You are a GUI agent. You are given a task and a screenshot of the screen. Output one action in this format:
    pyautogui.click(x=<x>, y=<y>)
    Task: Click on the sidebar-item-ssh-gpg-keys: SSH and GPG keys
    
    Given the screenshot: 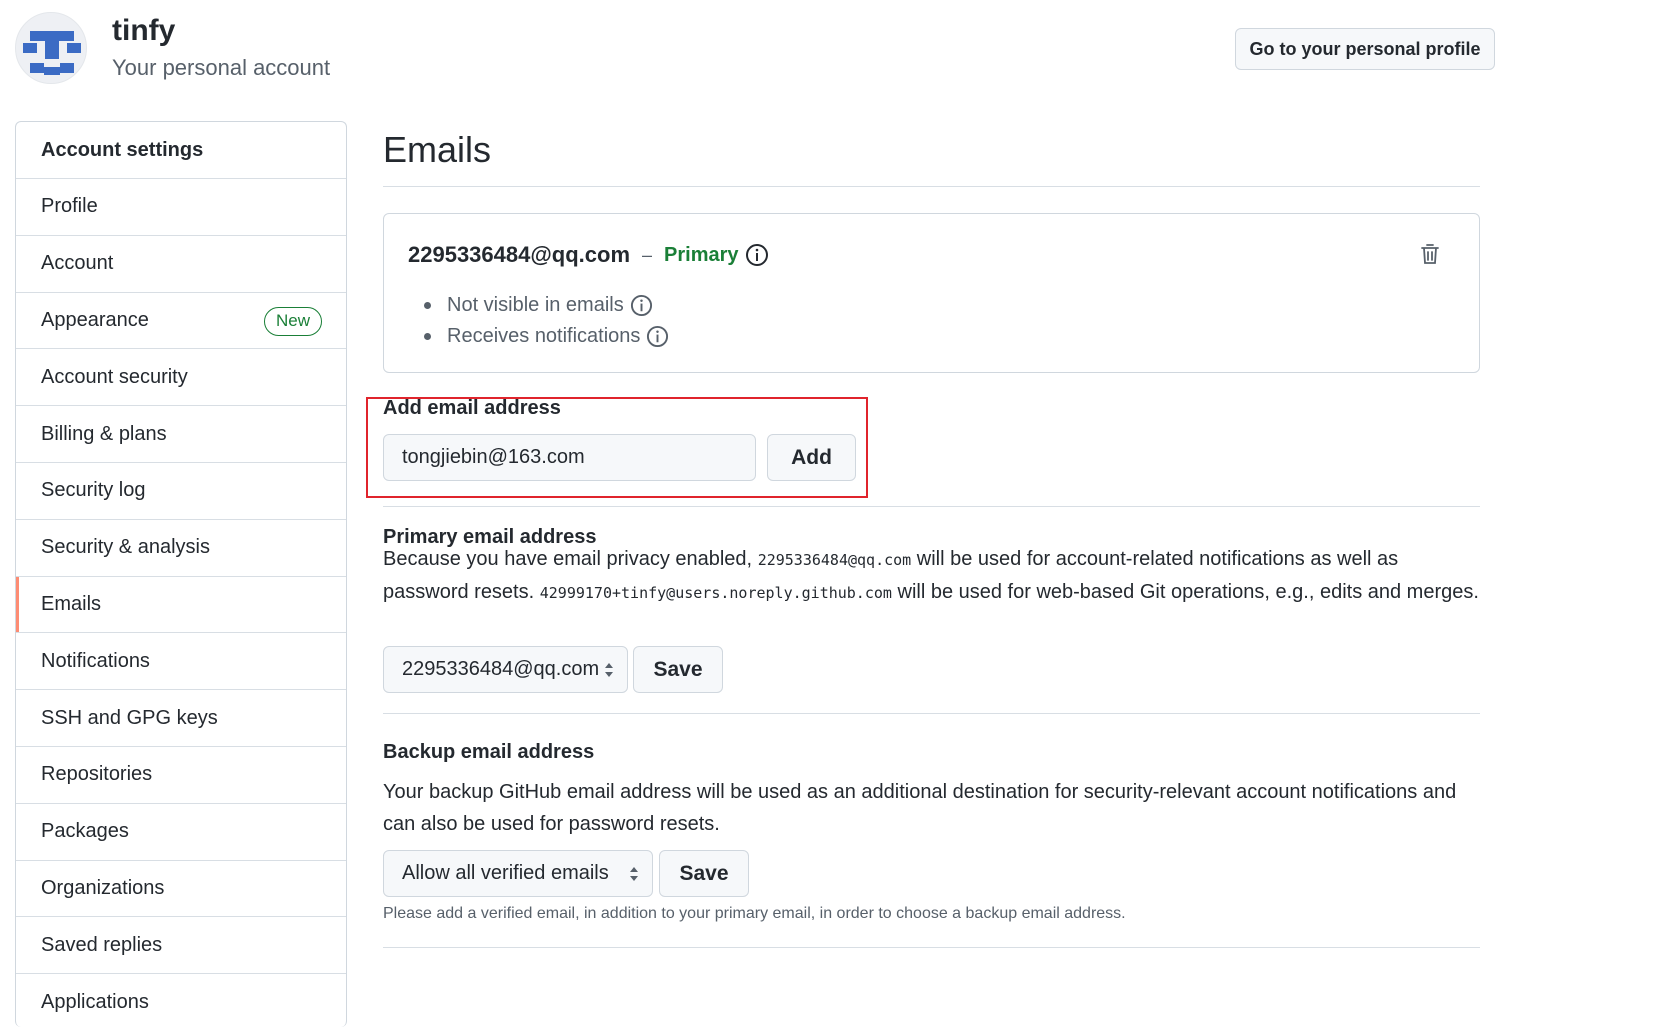 What is the action you would take?
    pyautogui.click(x=181, y=718)
    